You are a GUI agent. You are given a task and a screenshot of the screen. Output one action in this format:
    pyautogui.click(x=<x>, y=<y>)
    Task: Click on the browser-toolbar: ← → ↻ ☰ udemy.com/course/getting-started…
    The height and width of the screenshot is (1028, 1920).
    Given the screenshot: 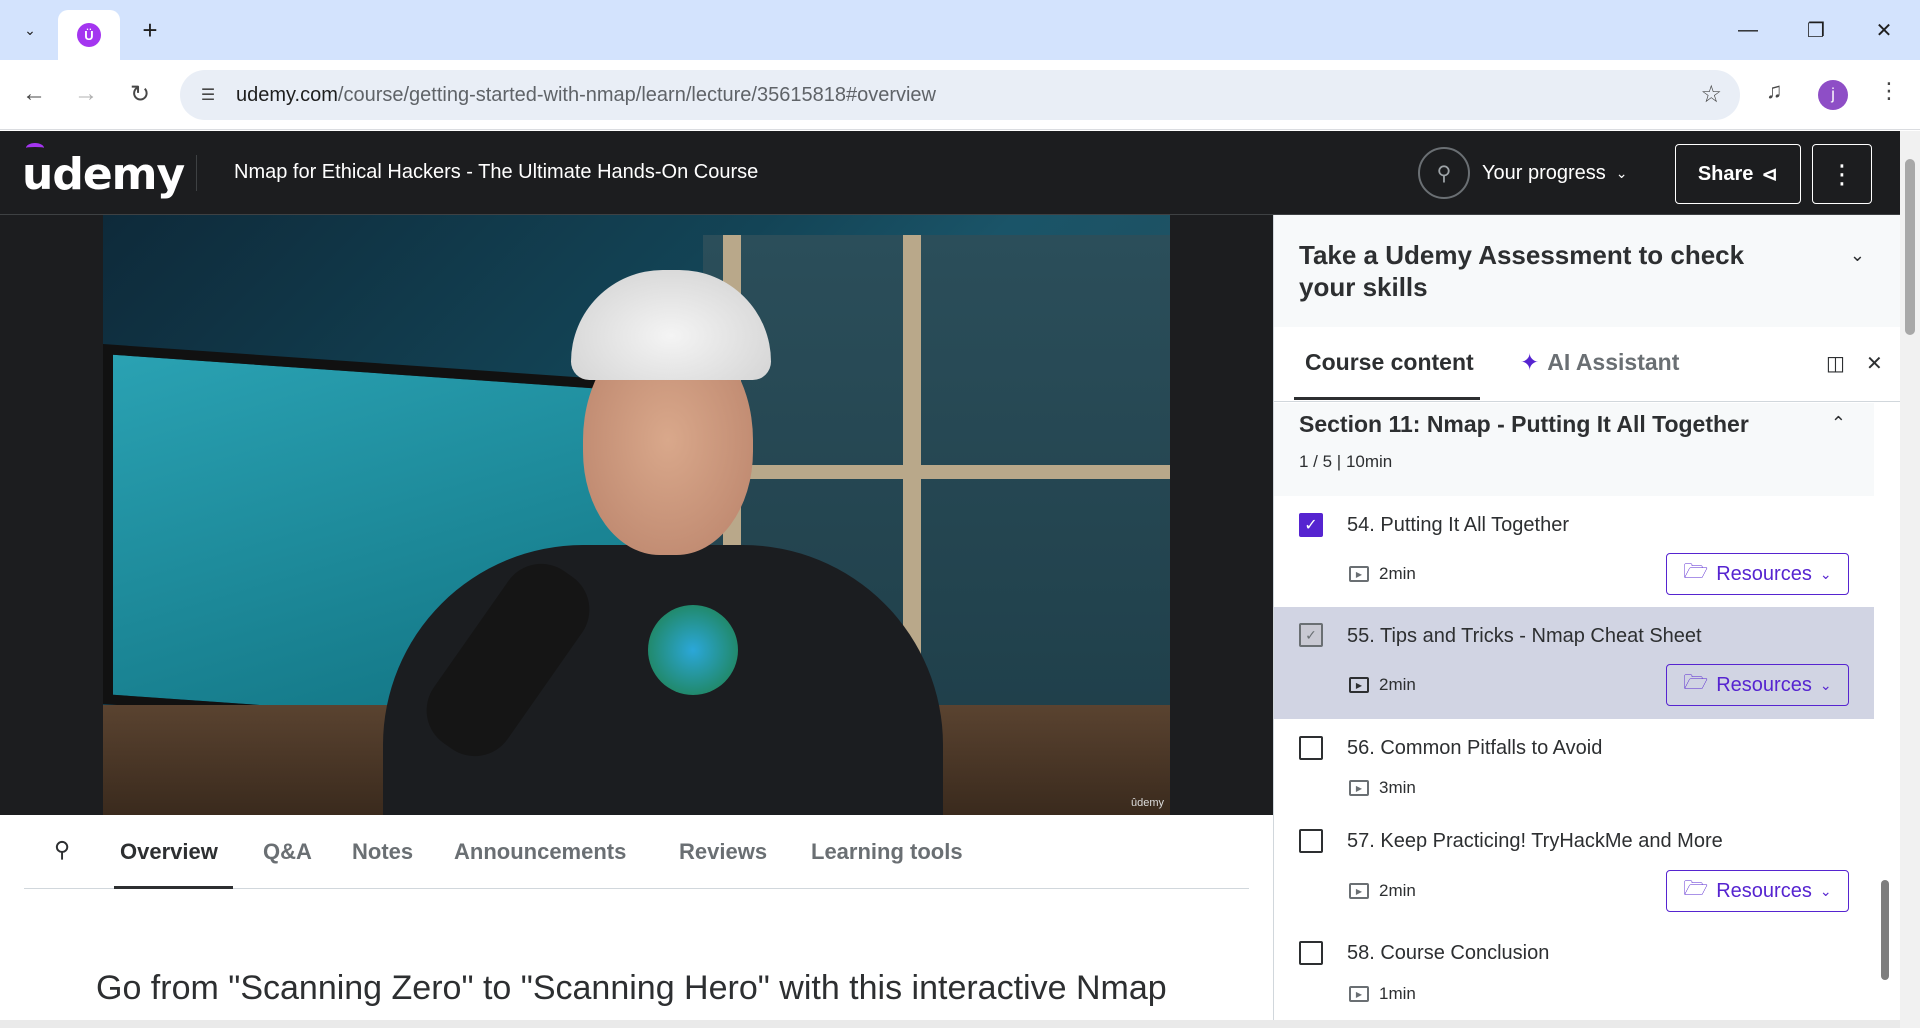 What is the action you would take?
    pyautogui.click(x=960, y=95)
    